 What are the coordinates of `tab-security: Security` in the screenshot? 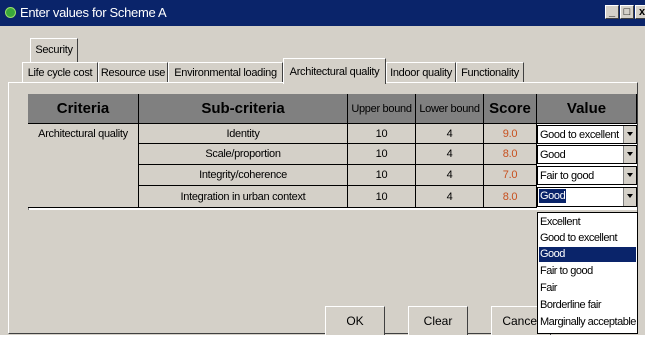 It's located at (54, 50).